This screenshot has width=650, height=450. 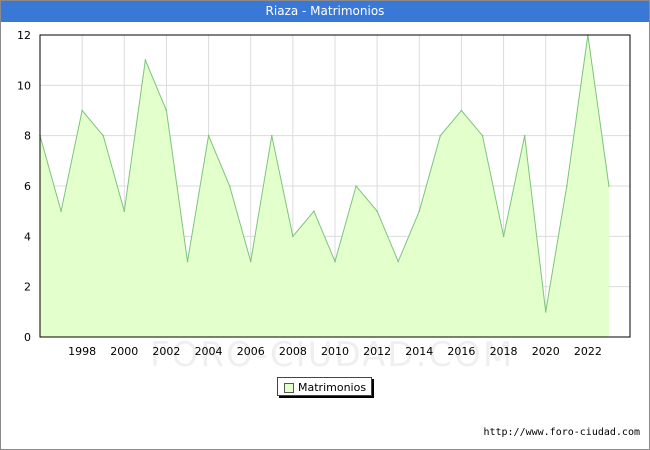 I want to click on x-tick-label: 2008, so click(x=293, y=351).